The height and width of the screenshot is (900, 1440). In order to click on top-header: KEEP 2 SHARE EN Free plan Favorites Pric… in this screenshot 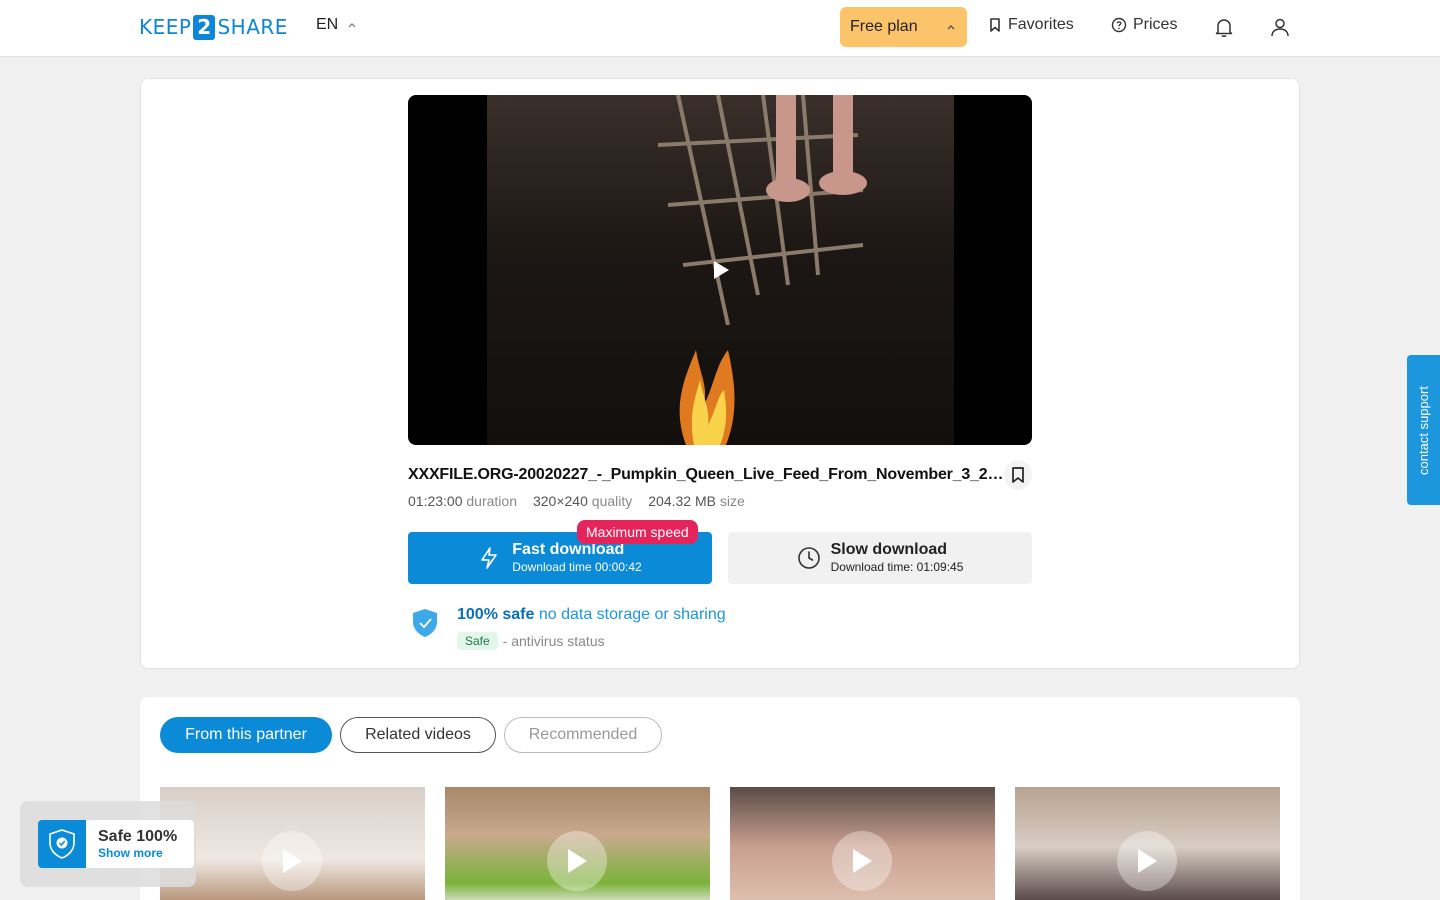, I will do `click(720, 28)`.